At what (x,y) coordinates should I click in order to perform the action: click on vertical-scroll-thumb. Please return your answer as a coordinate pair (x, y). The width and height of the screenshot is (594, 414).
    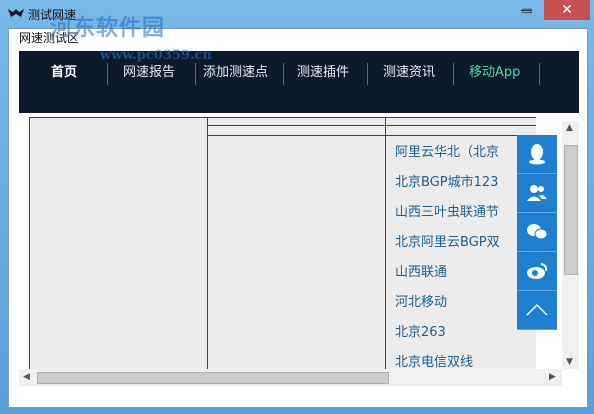
    Looking at the image, I should click on (571, 210).